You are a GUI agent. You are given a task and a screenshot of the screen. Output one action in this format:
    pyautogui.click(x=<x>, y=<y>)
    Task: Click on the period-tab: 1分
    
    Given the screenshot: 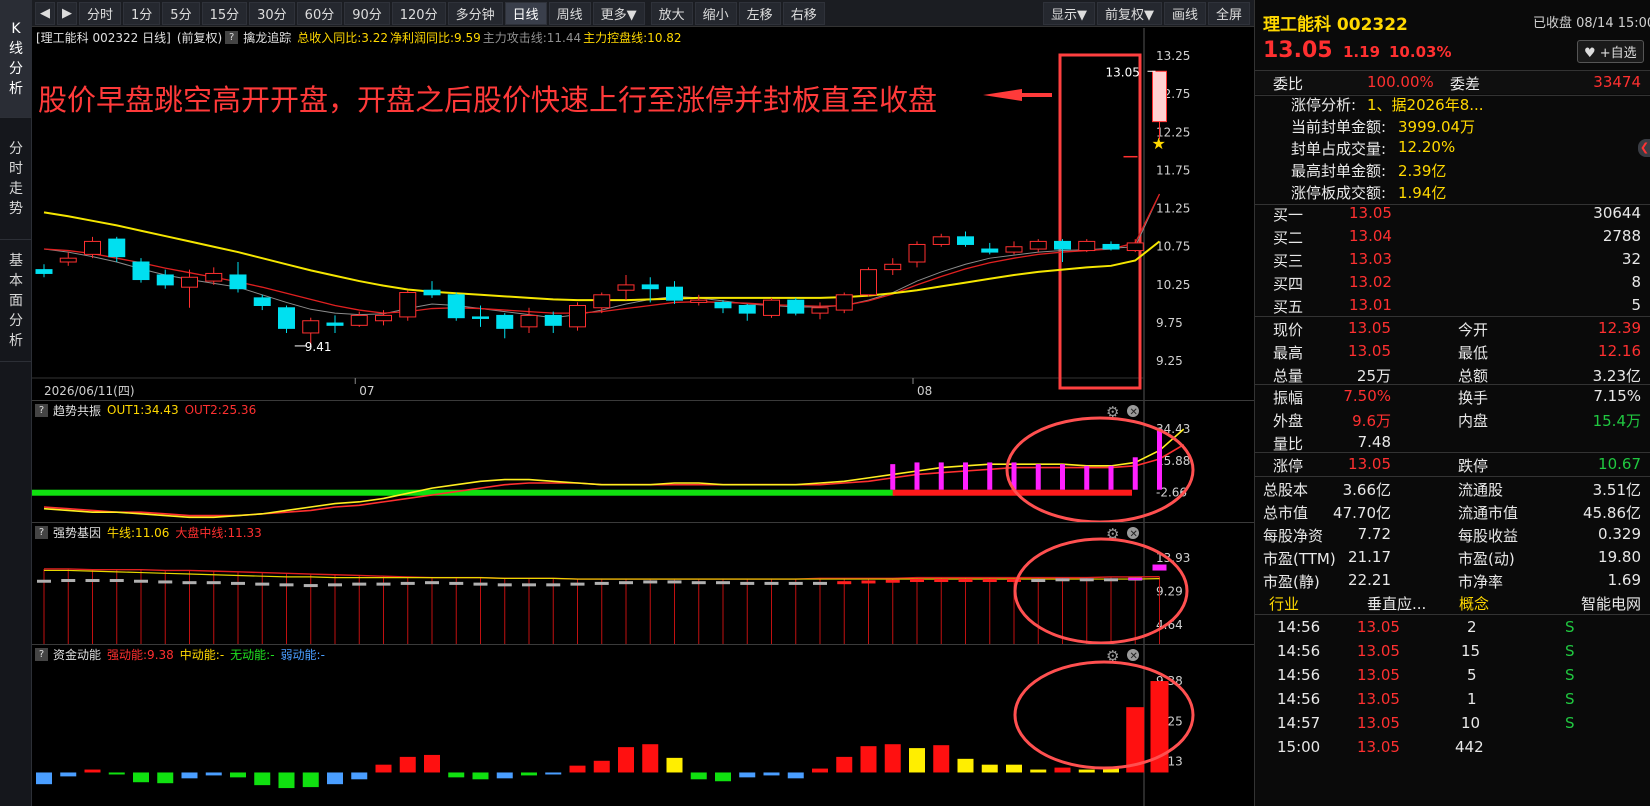 What is the action you would take?
    pyautogui.click(x=142, y=13)
    